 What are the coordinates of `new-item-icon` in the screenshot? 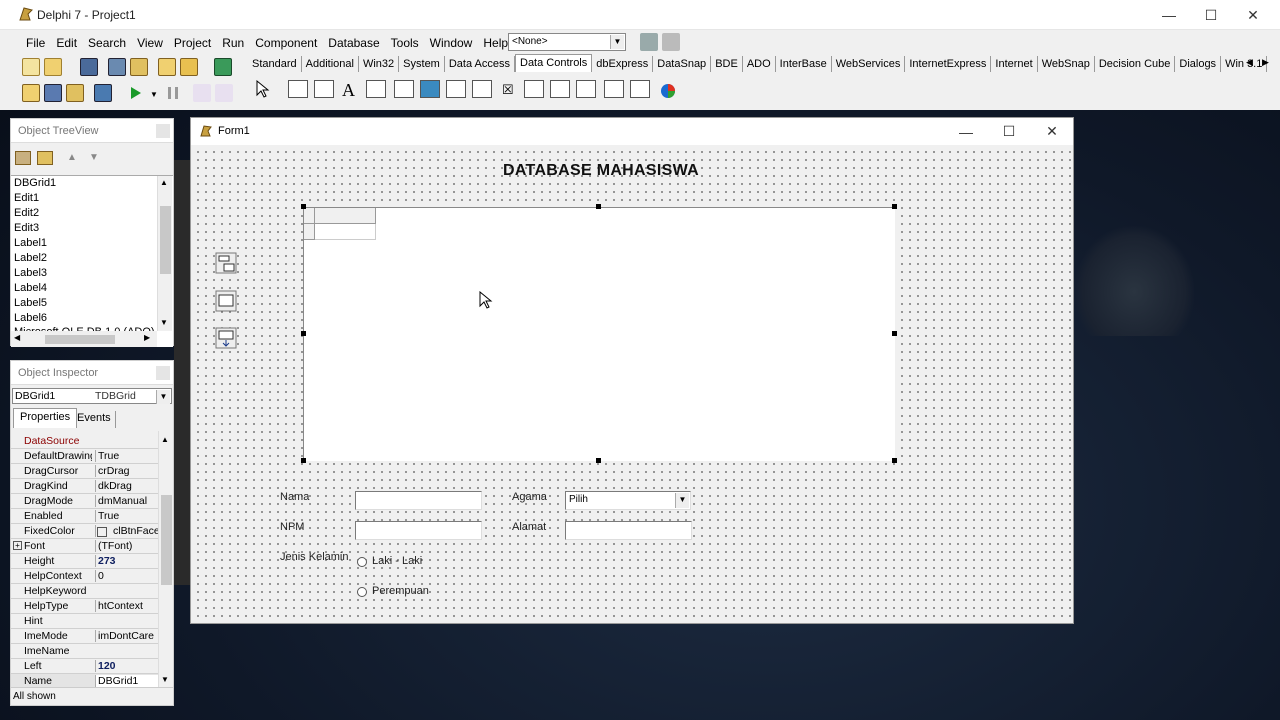 It's located at (23, 158).